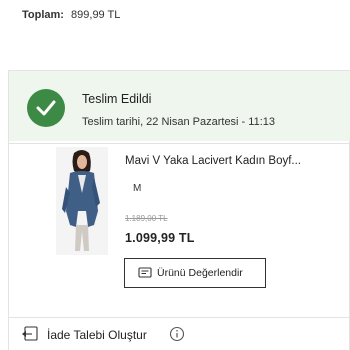 The height and width of the screenshot is (350, 350). Describe the element at coordinates (145, 273) in the screenshot. I see `review-icon` at that location.